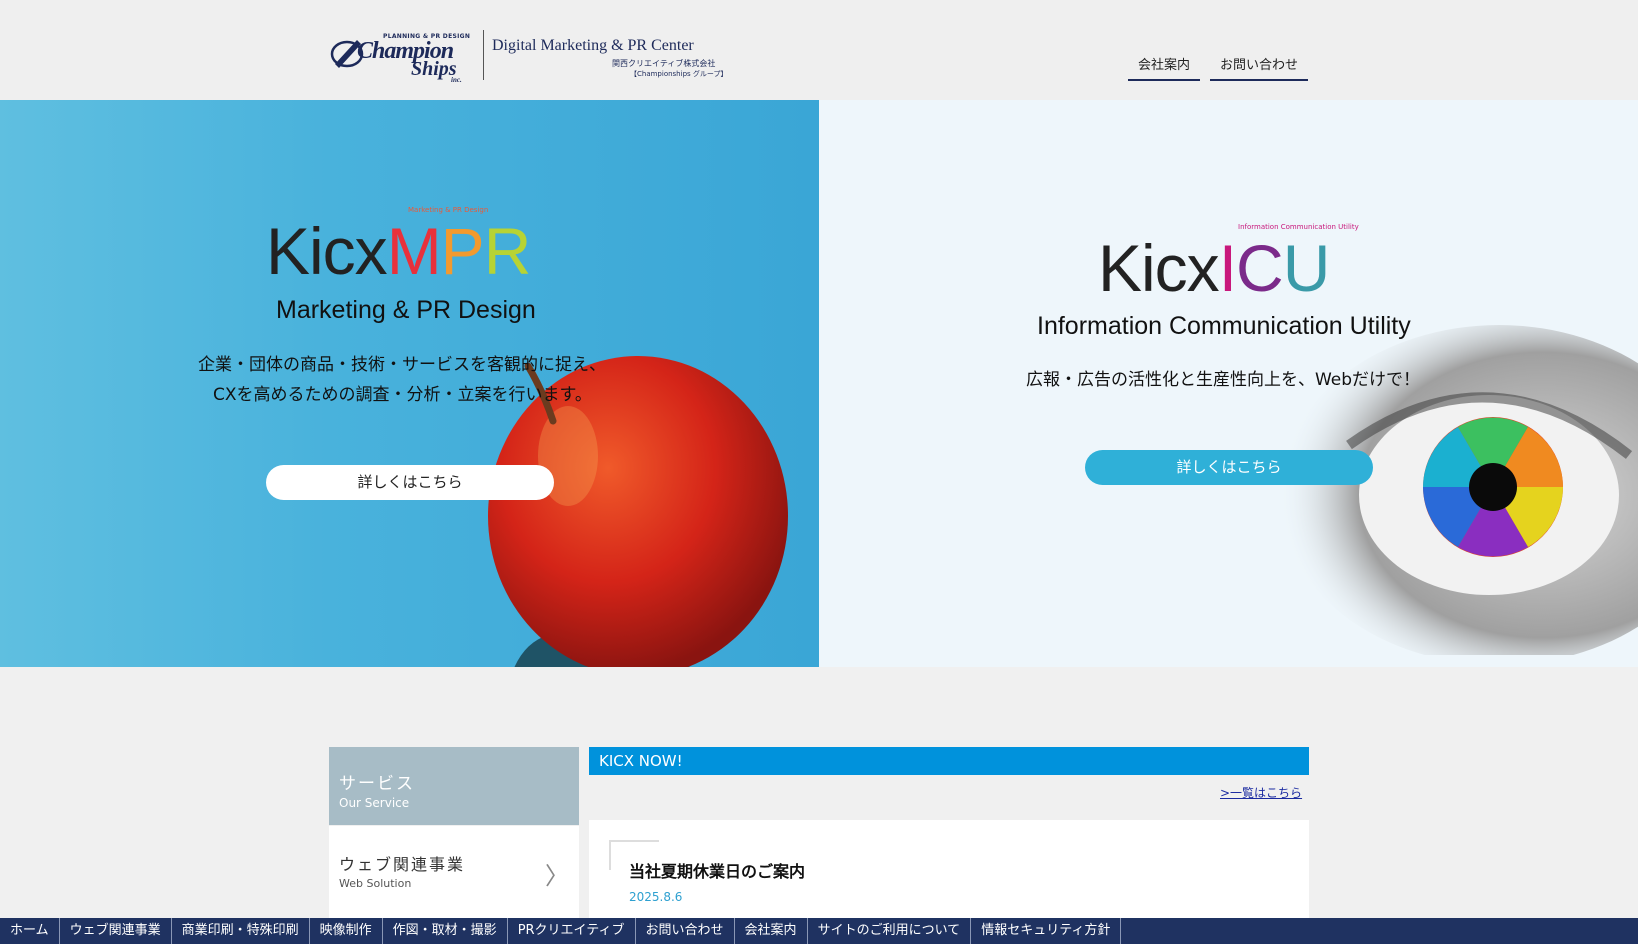  What do you see at coordinates (483, 55) in the screenshot?
I see `logo-divider` at bounding box center [483, 55].